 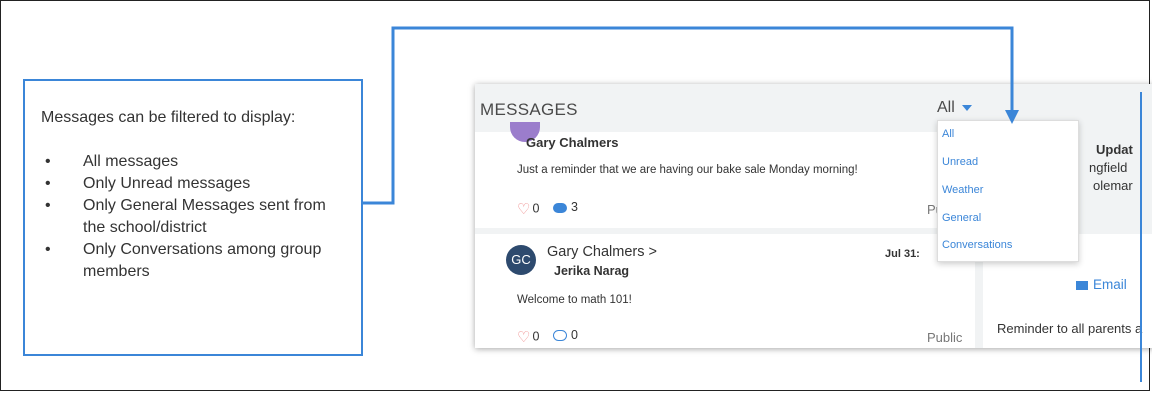 I want to click on side-post-text: ngfield, so click(x=1108, y=167).